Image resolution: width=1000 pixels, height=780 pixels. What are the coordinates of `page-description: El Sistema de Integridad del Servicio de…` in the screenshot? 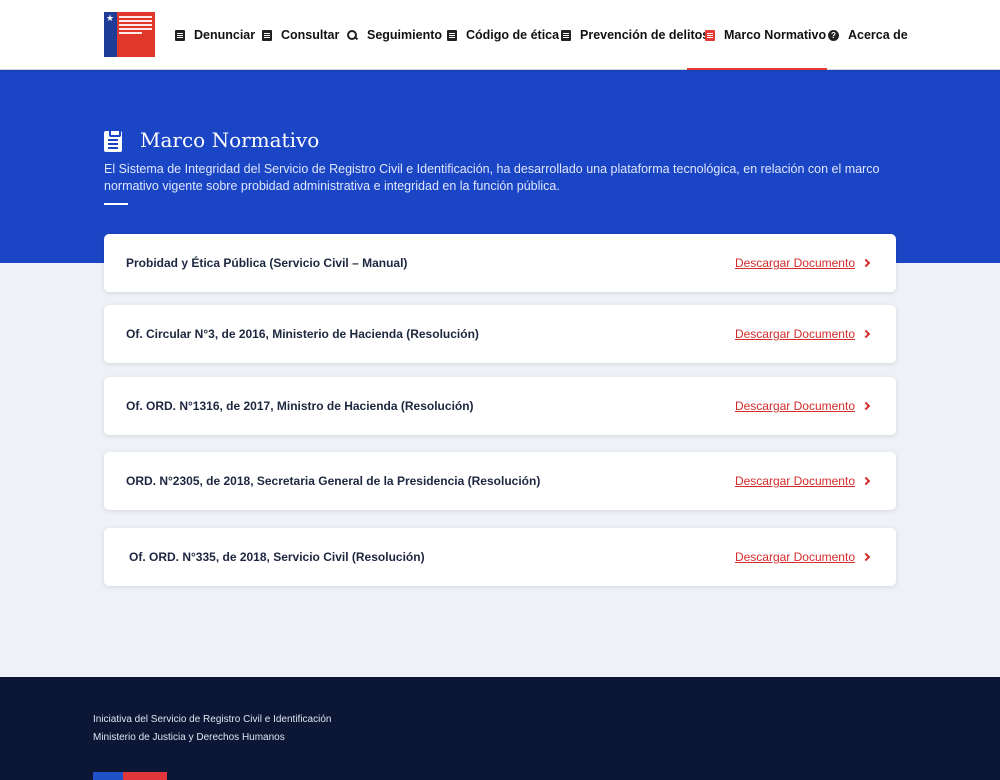 It's located at (492, 177).